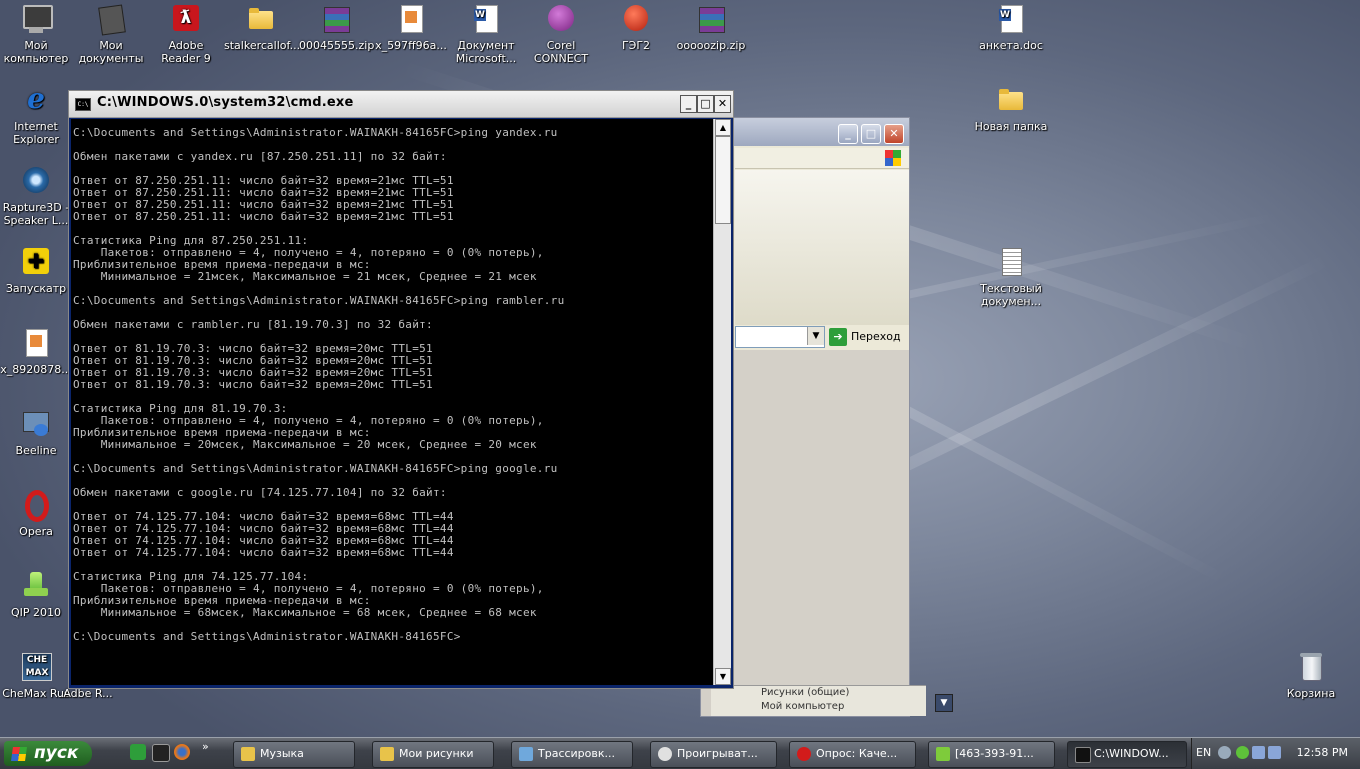 The image size is (1360, 769). I want to click on language-indicator: EN, so click(1203, 752).